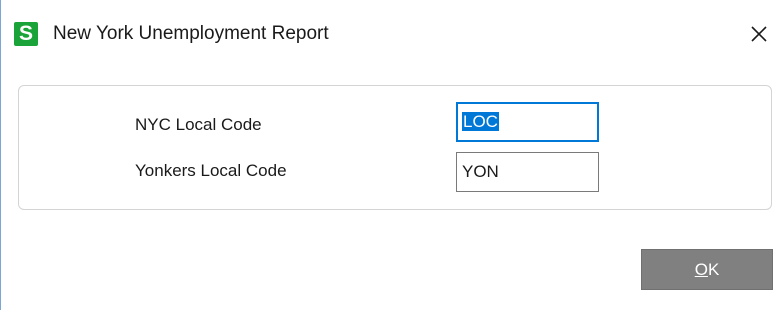 The width and height of the screenshot is (782, 310). Describe the element at coordinates (713, 269) in the screenshot. I see `ok-button-label-rest: K` at that location.